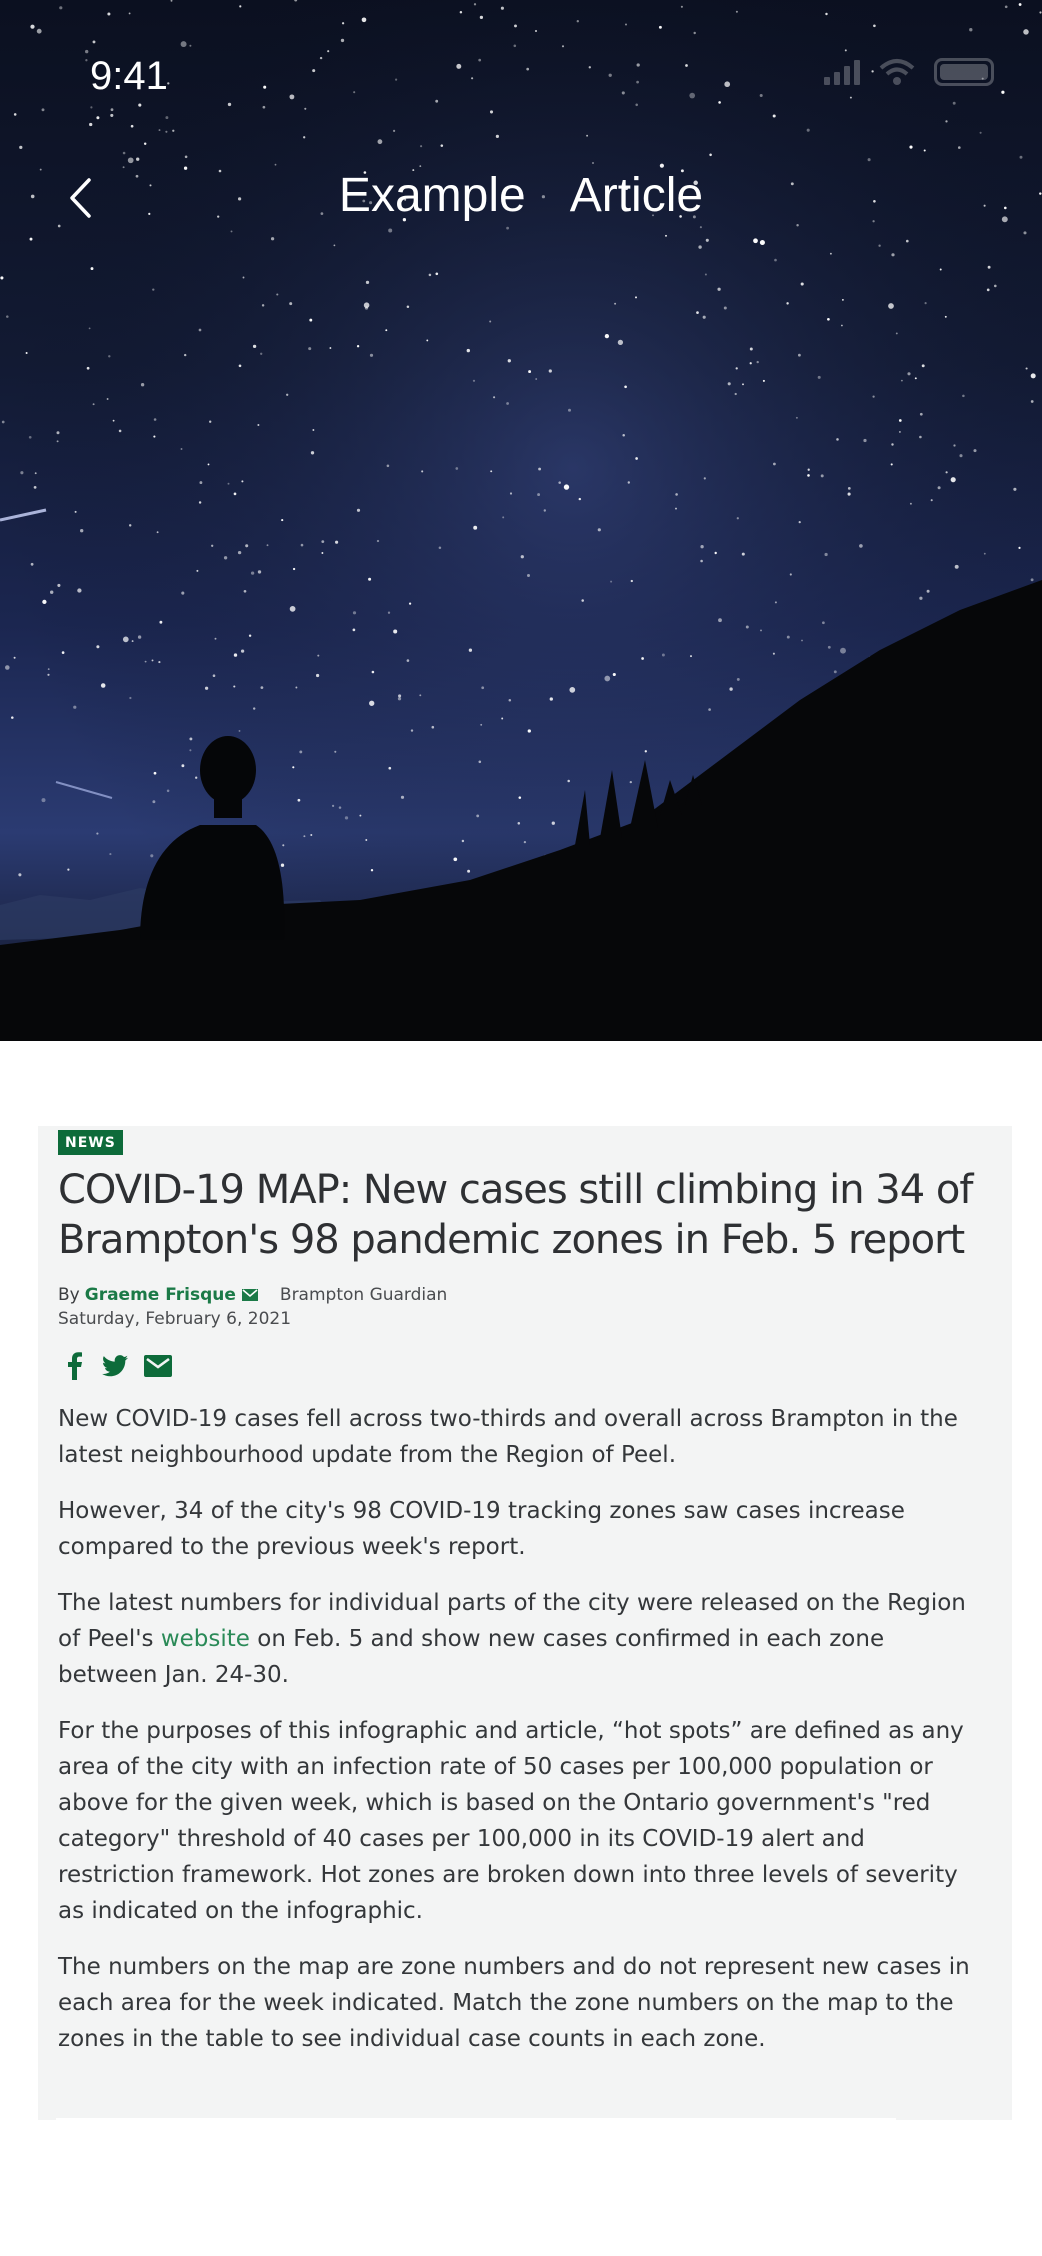 This screenshot has width=1042, height=2256. Describe the element at coordinates (90, 1142) in the screenshot. I see `category-badge: NEWS` at that location.